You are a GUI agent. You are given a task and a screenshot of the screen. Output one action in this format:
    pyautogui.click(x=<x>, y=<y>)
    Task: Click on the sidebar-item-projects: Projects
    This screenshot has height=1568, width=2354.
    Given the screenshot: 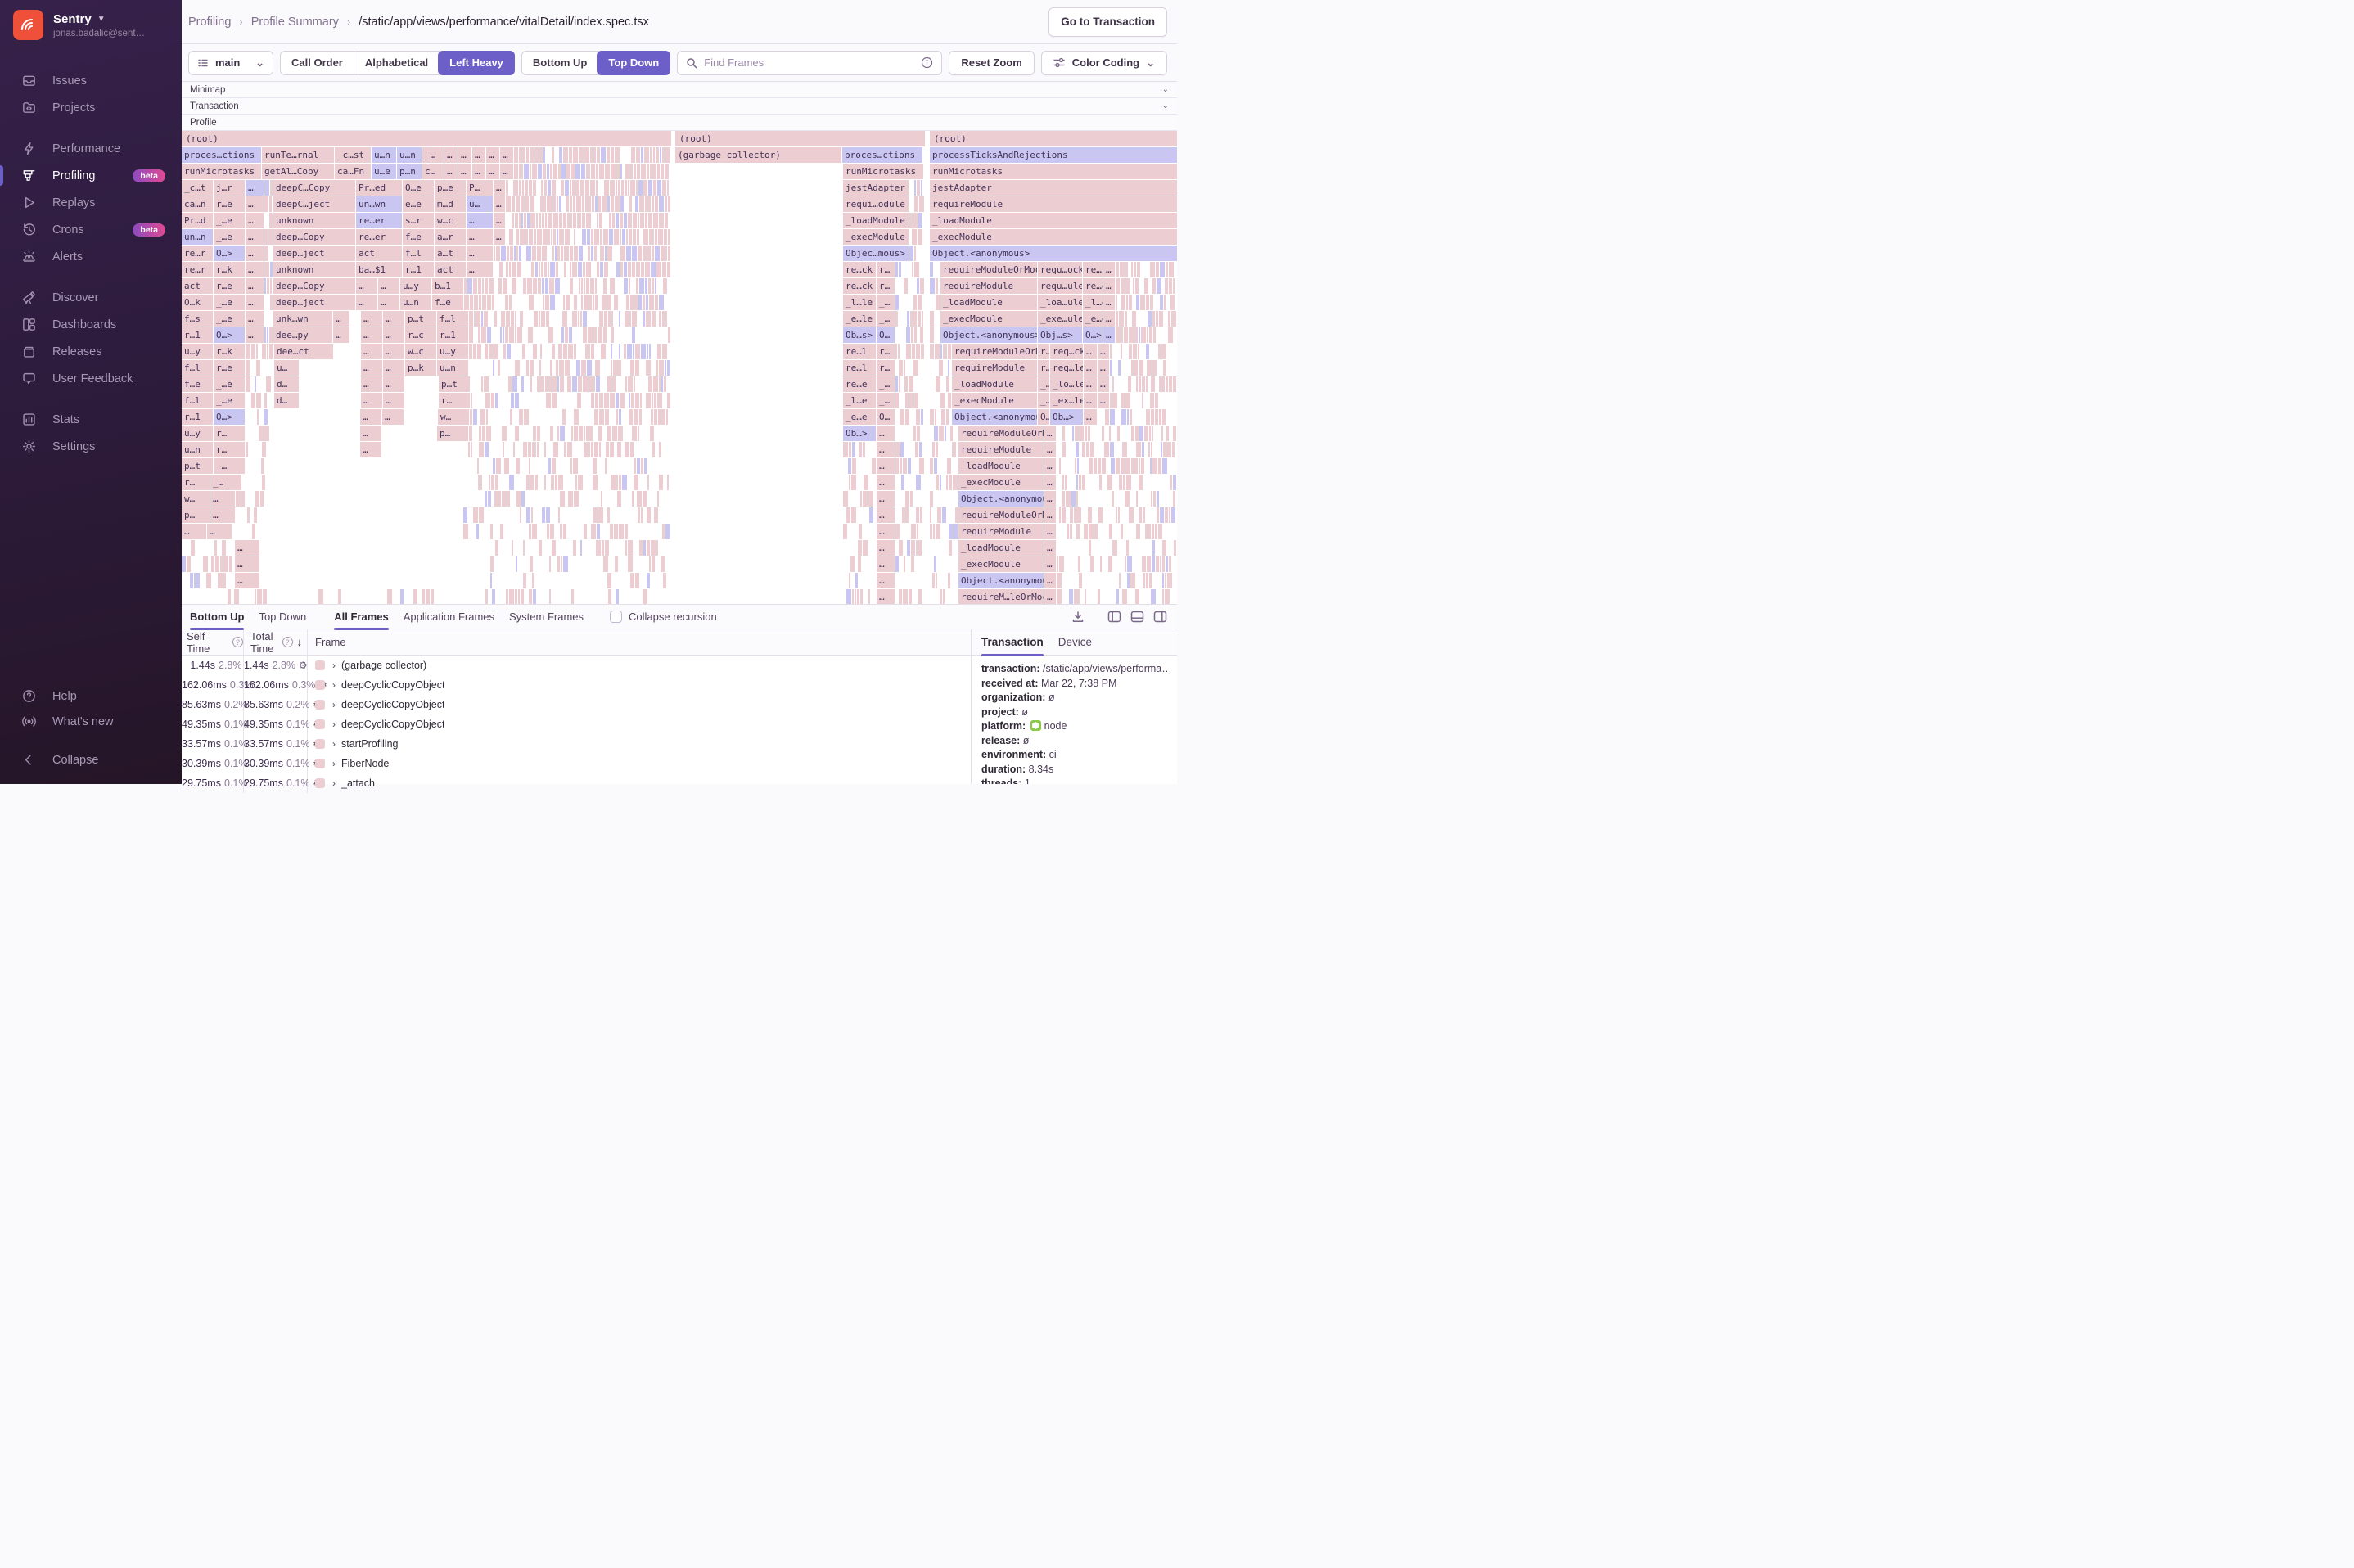 What is the action you would take?
    pyautogui.click(x=91, y=107)
    